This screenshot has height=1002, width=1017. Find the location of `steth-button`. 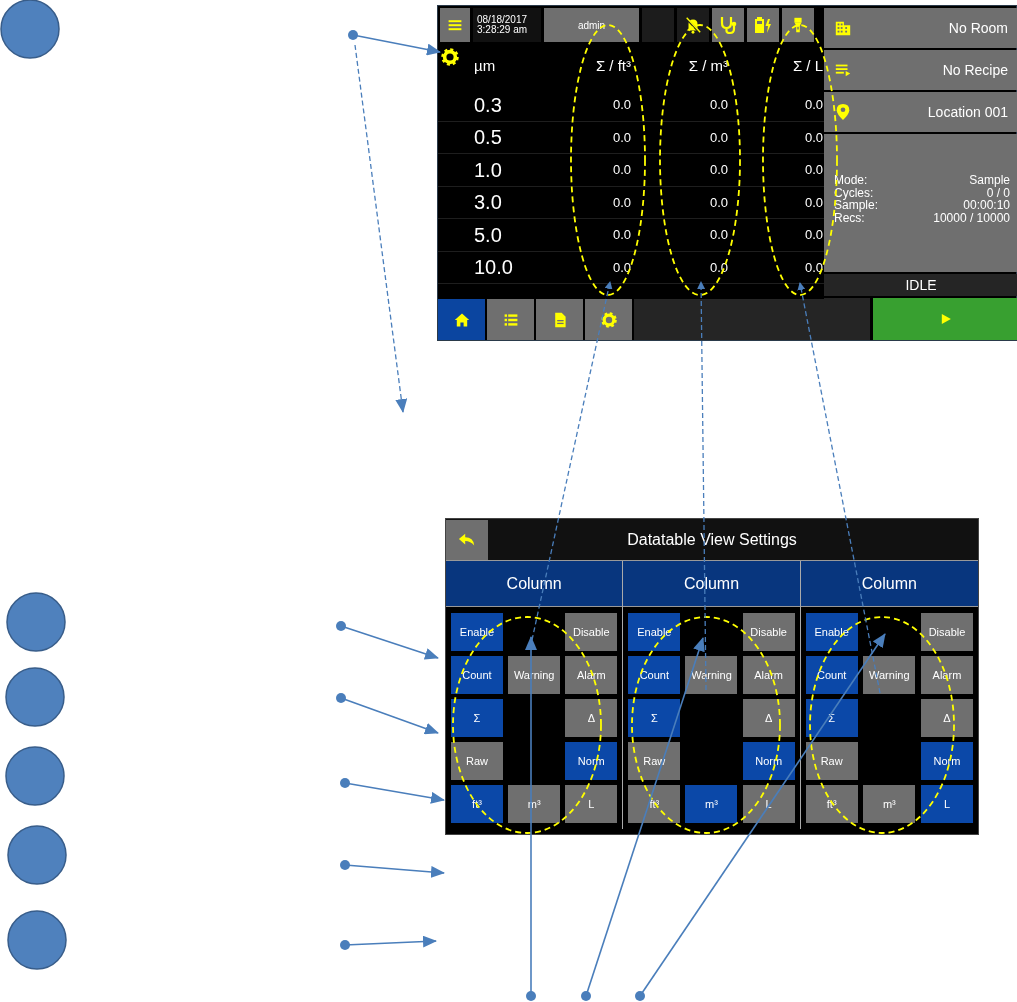

steth-button is located at coordinates (728, 25).